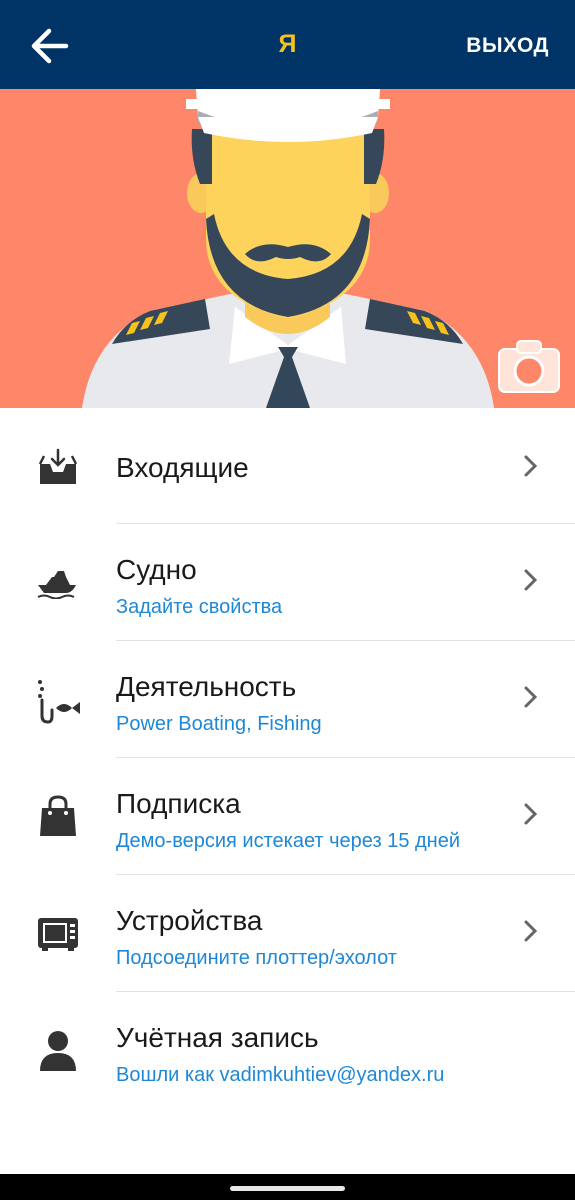  What do you see at coordinates (58, 466) in the screenshot?
I see `inbox-icon` at bounding box center [58, 466].